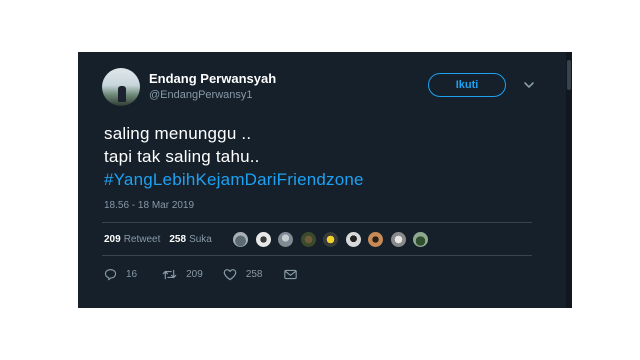  What do you see at coordinates (142, 239) in the screenshot?
I see `retweet-stat-label: Retweet` at bounding box center [142, 239].